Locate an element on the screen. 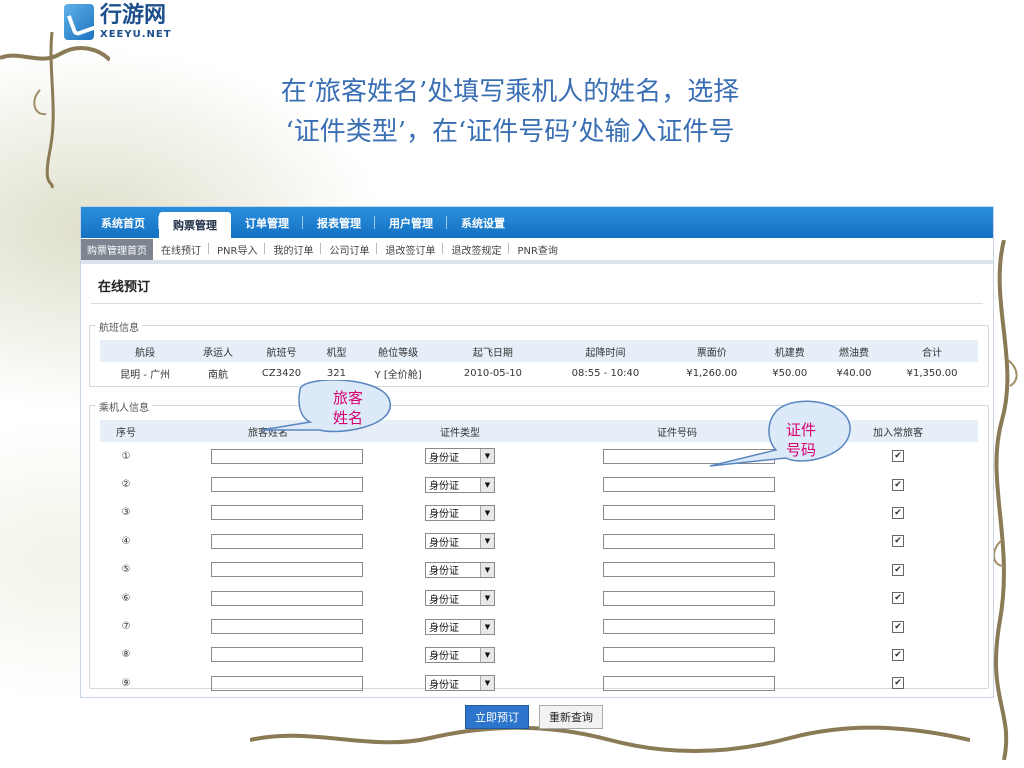 This screenshot has height=768, width=1024. cell-segment: 昆明 - 广州 is located at coordinates (145, 375).